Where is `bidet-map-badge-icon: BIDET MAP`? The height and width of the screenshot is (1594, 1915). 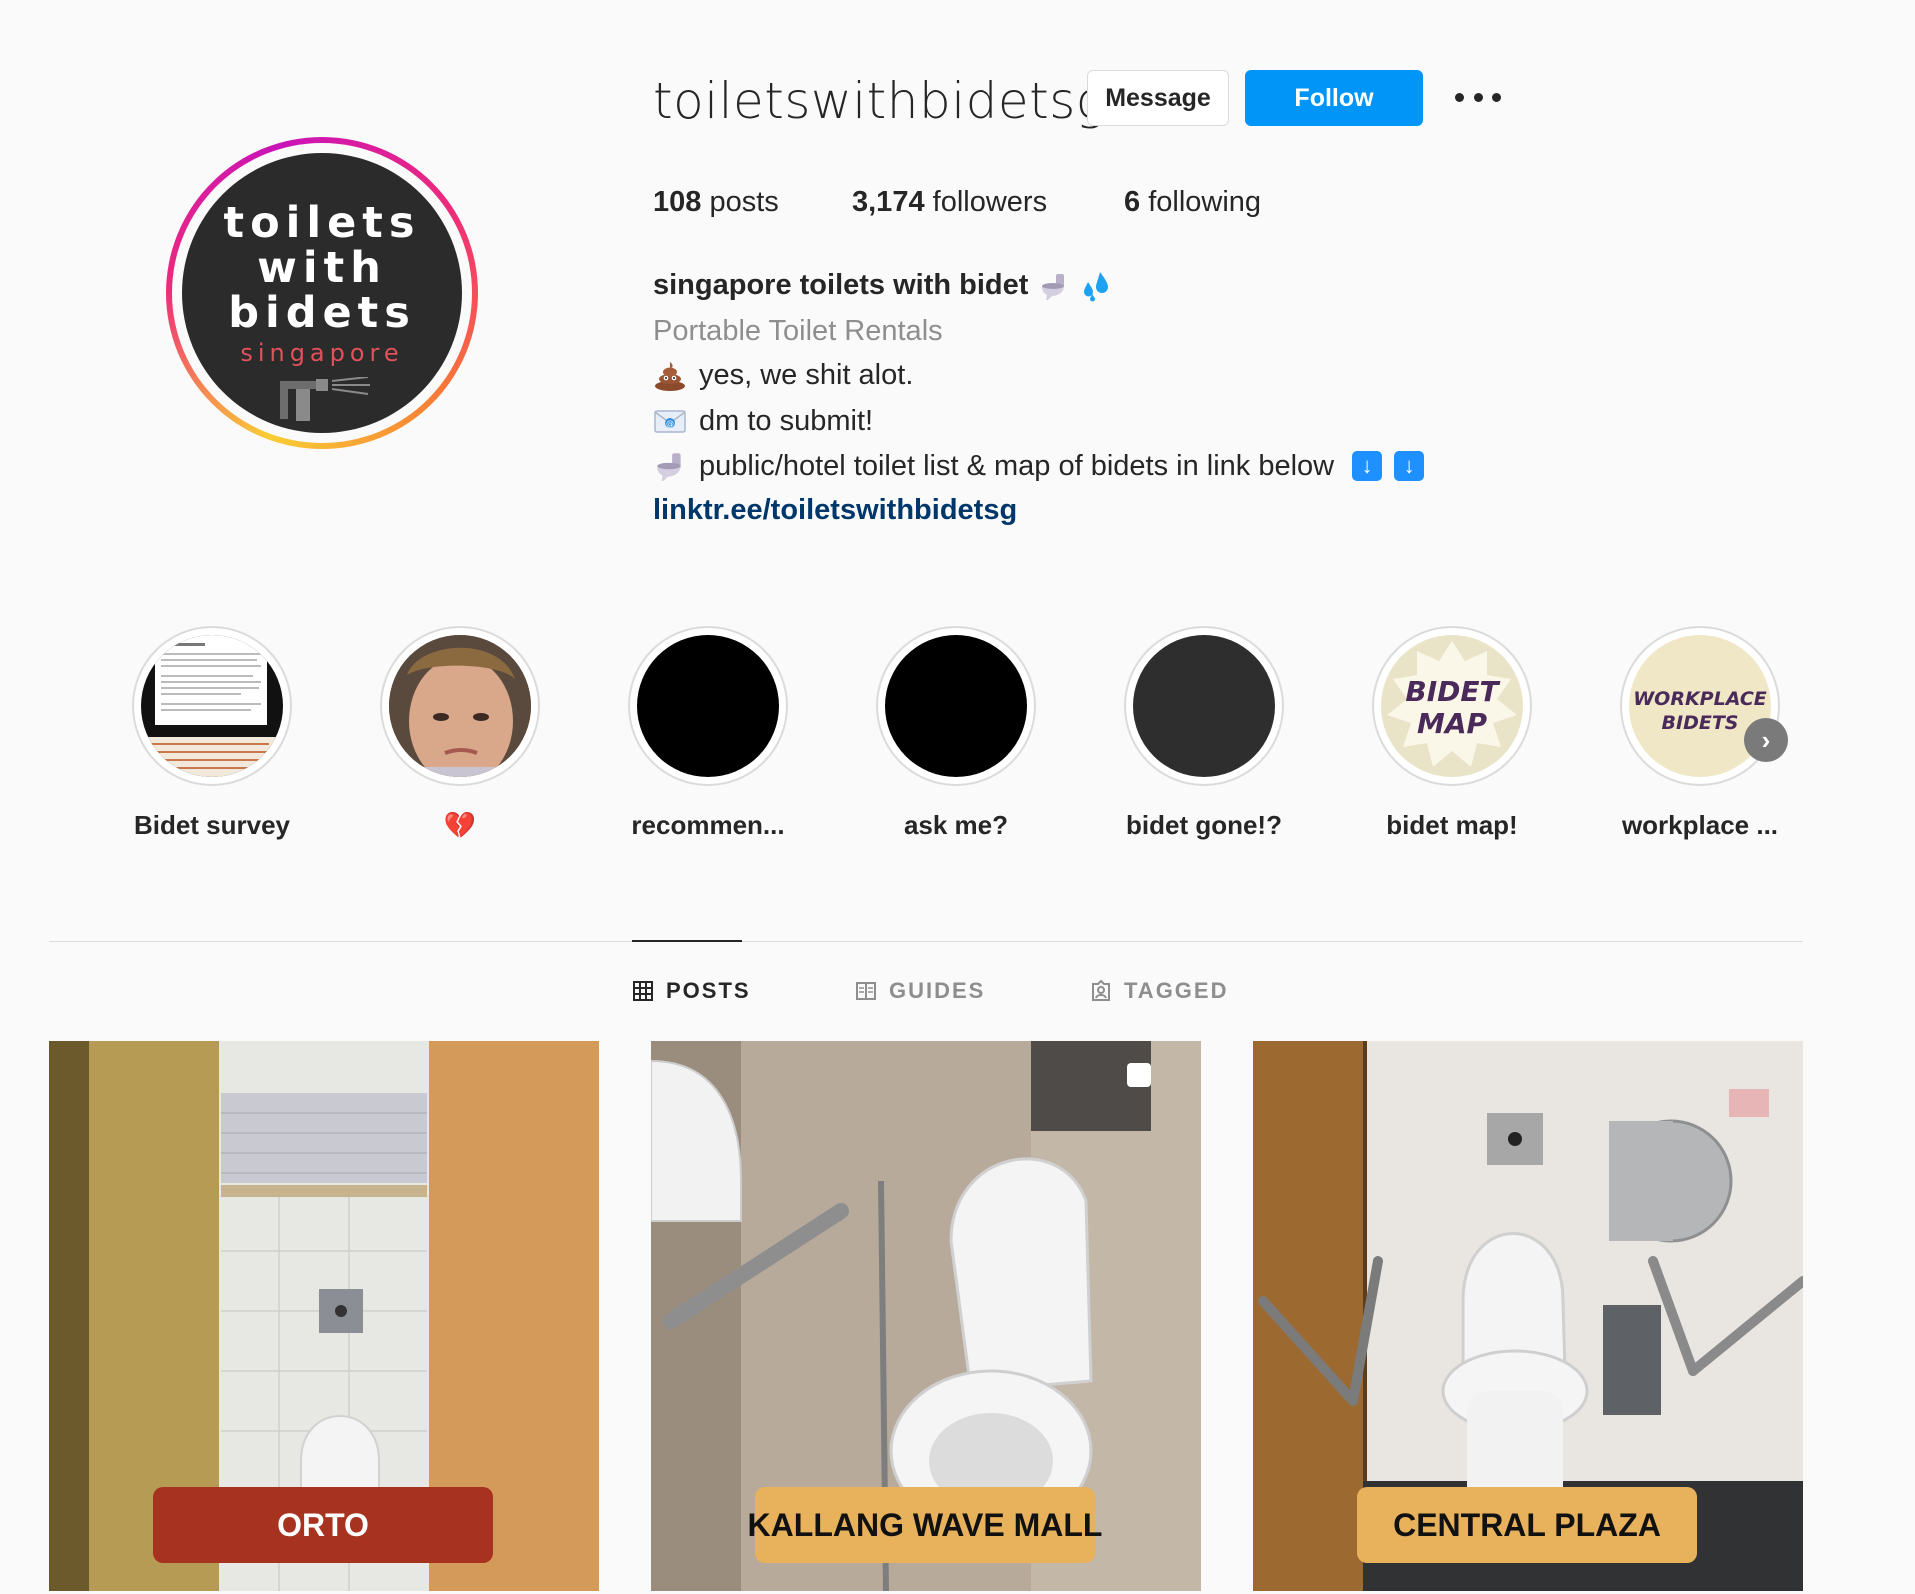
bidet-map-badge-icon: BIDET MAP is located at coordinates (1452, 704).